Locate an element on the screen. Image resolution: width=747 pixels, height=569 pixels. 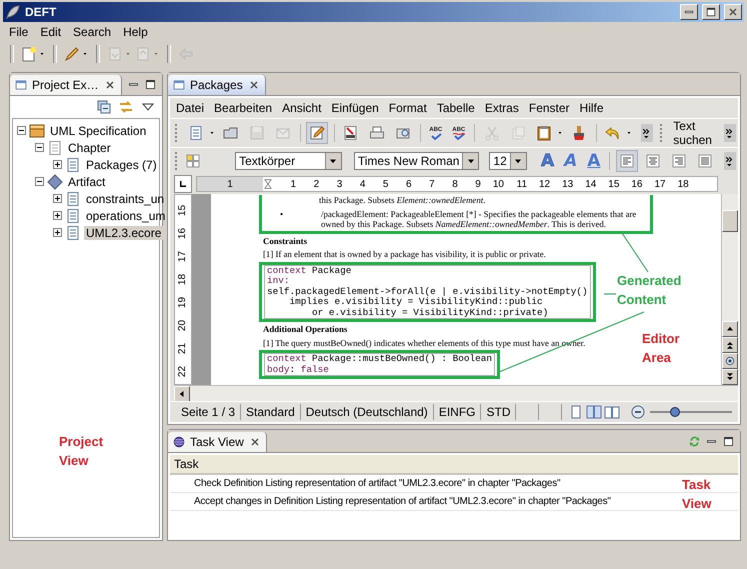
align-left-icon is located at coordinates (627, 161).